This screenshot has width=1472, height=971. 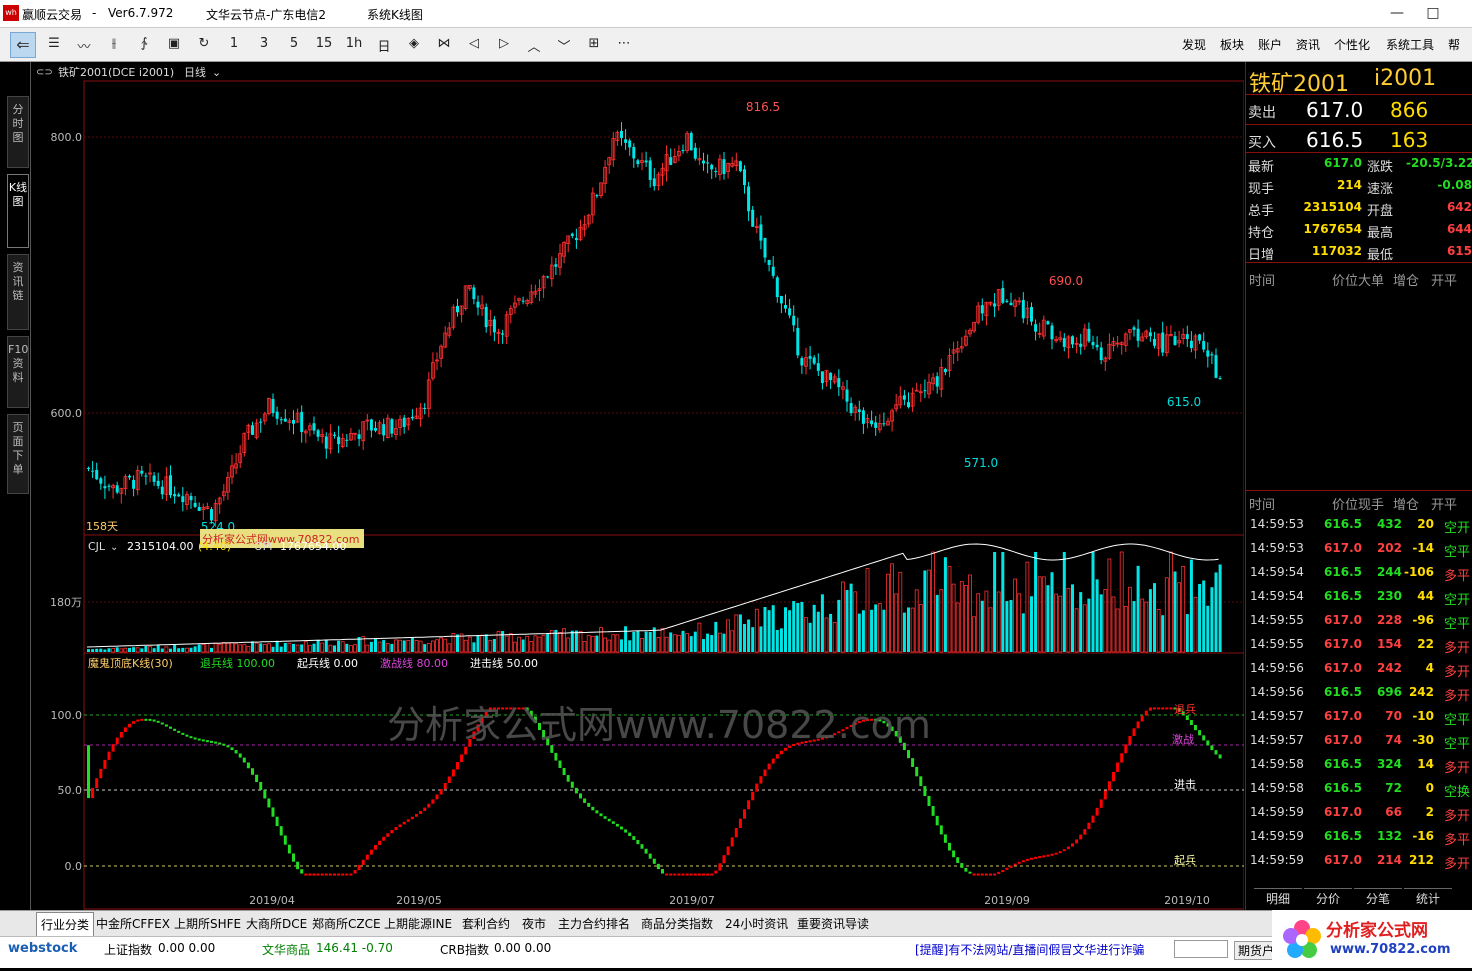 I want to click on sidebar-tab-f10: F10资料, so click(x=18, y=372).